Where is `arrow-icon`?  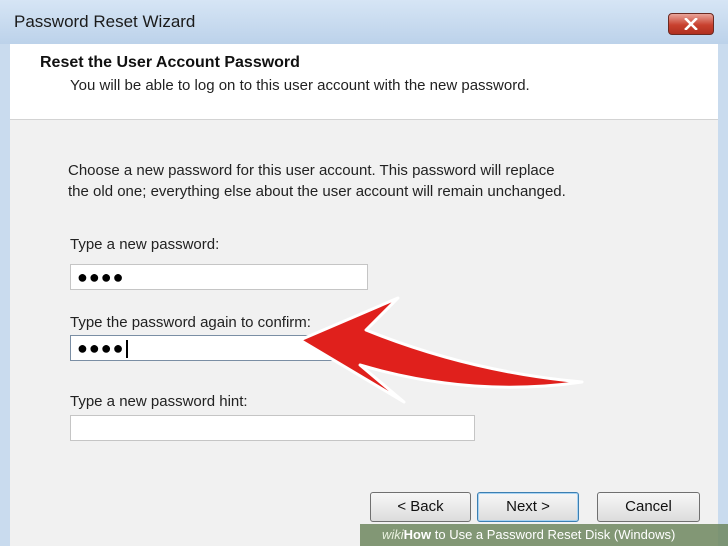
arrow-icon is located at coordinates (441, 350).